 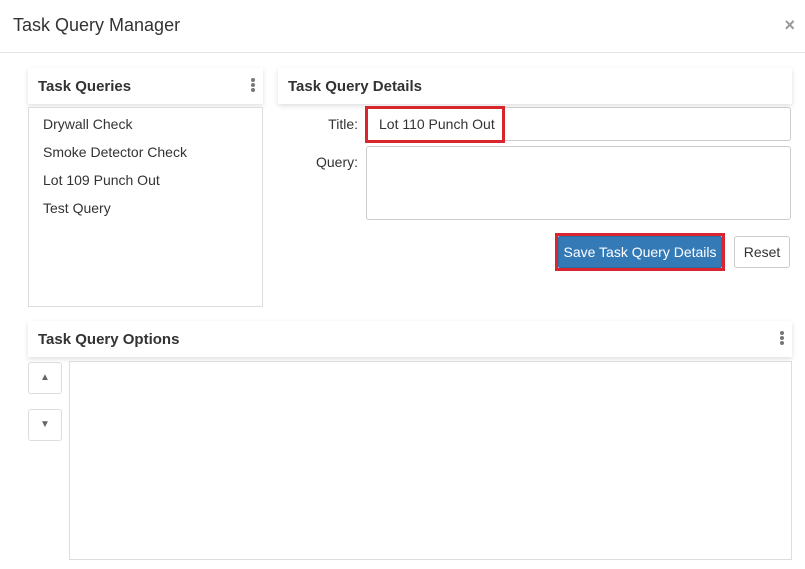 What do you see at coordinates (336, 162) in the screenshot?
I see `query-label: Query:` at bounding box center [336, 162].